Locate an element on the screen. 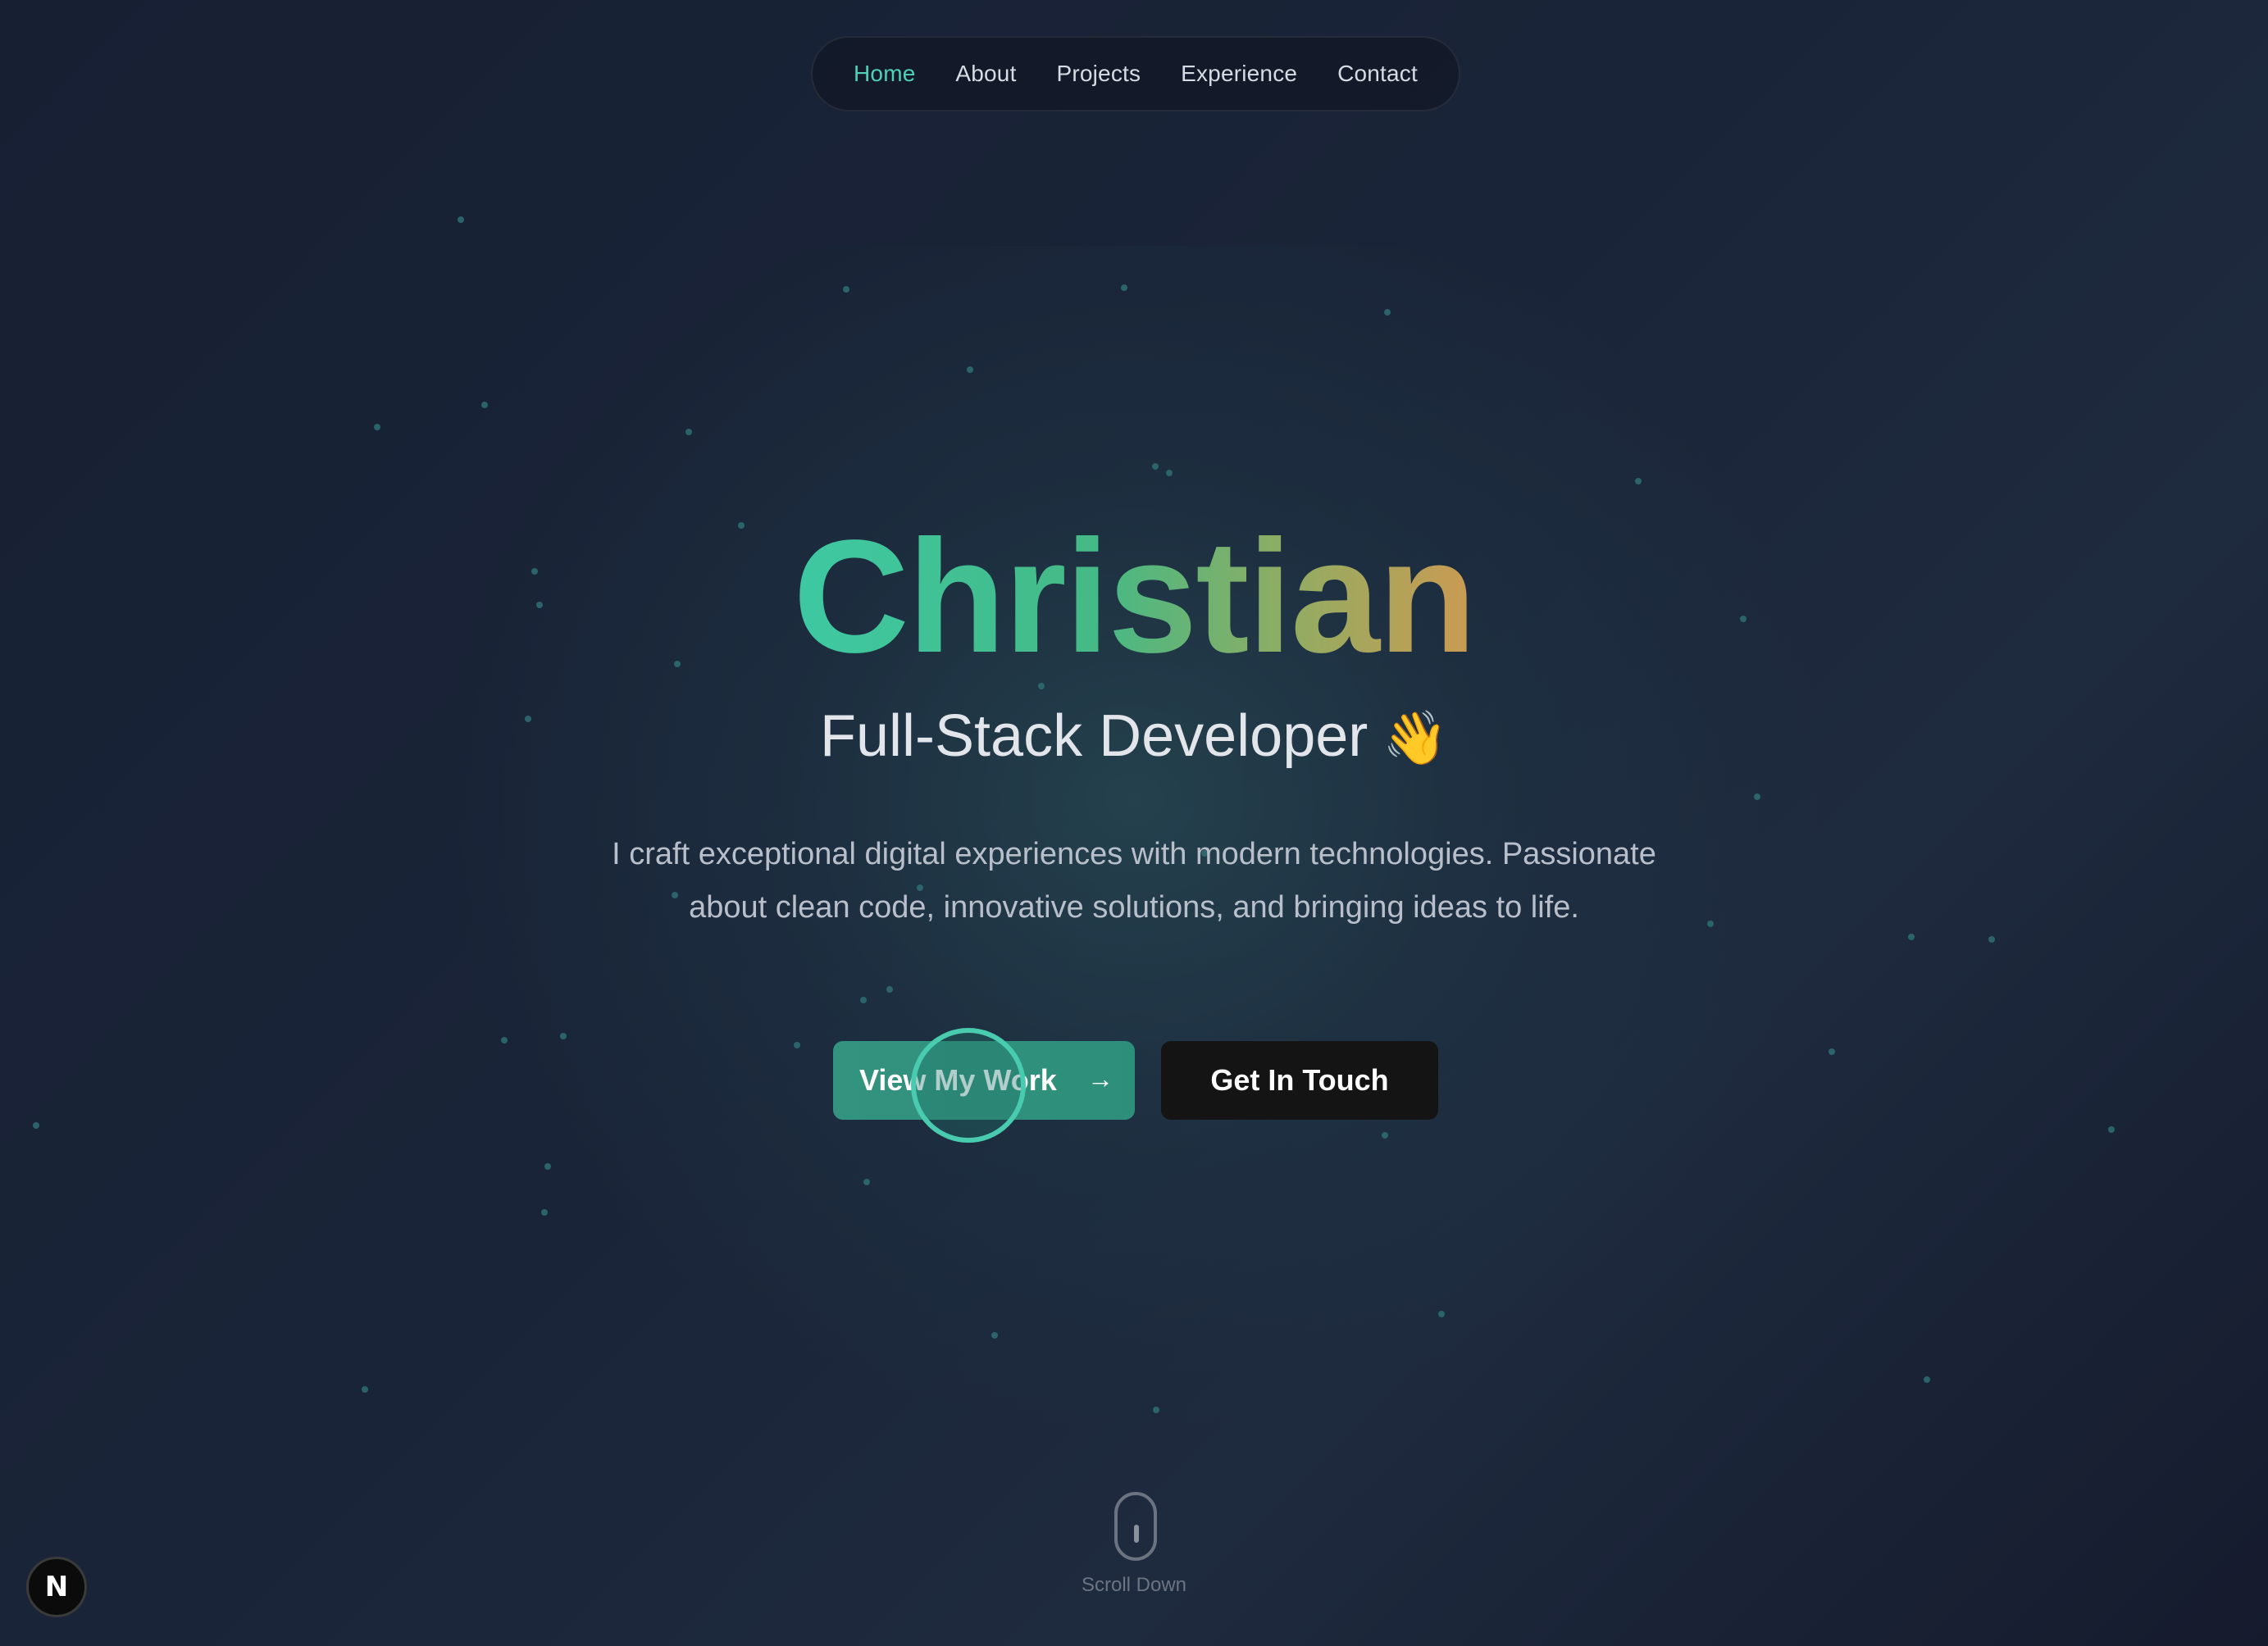 The height and width of the screenshot is (1646, 2268). get-in-touch-label: Get In Touch is located at coordinates (1299, 1080).